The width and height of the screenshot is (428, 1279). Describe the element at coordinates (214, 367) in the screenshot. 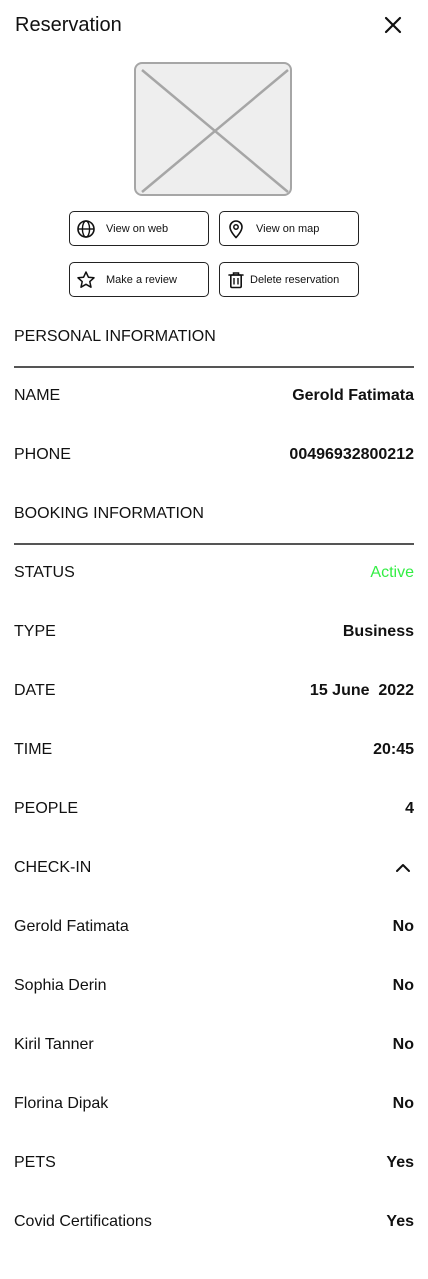

I see `personal-divider` at that location.